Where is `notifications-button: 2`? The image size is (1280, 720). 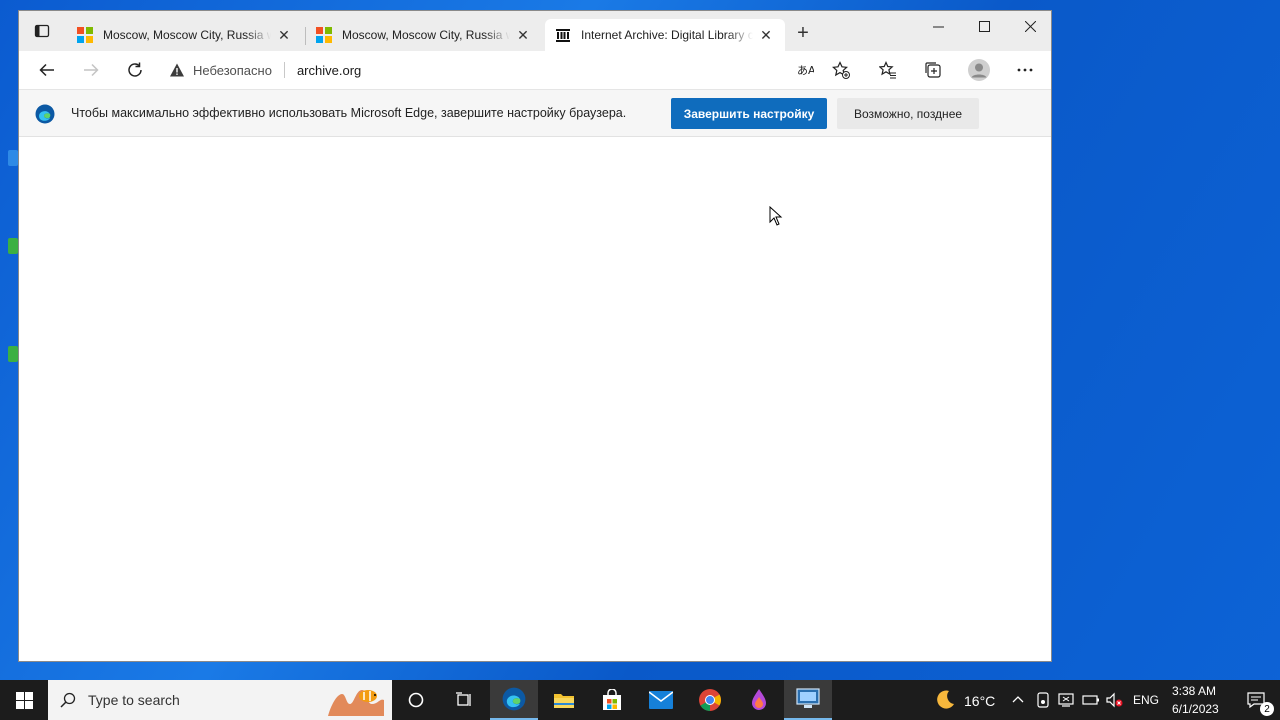
notifications-button: 2 is located at coordinates (1256, 700).